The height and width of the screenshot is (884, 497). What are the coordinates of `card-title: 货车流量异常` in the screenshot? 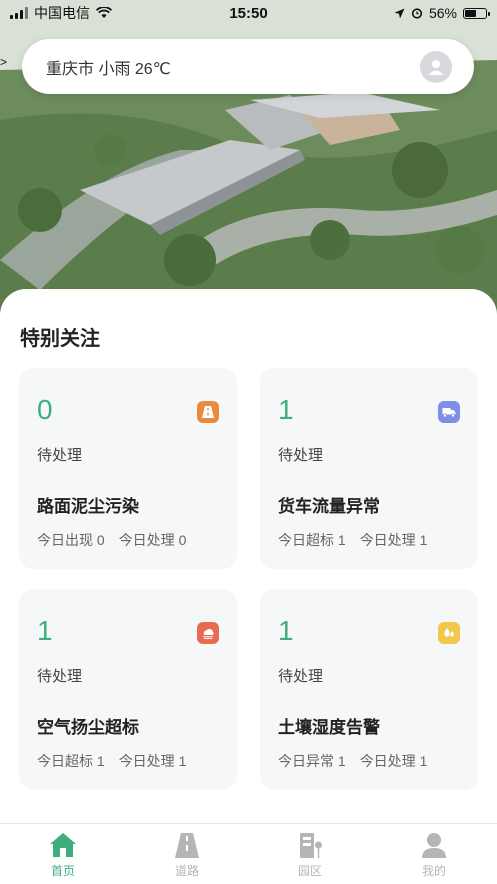 It's located at (329, 506).